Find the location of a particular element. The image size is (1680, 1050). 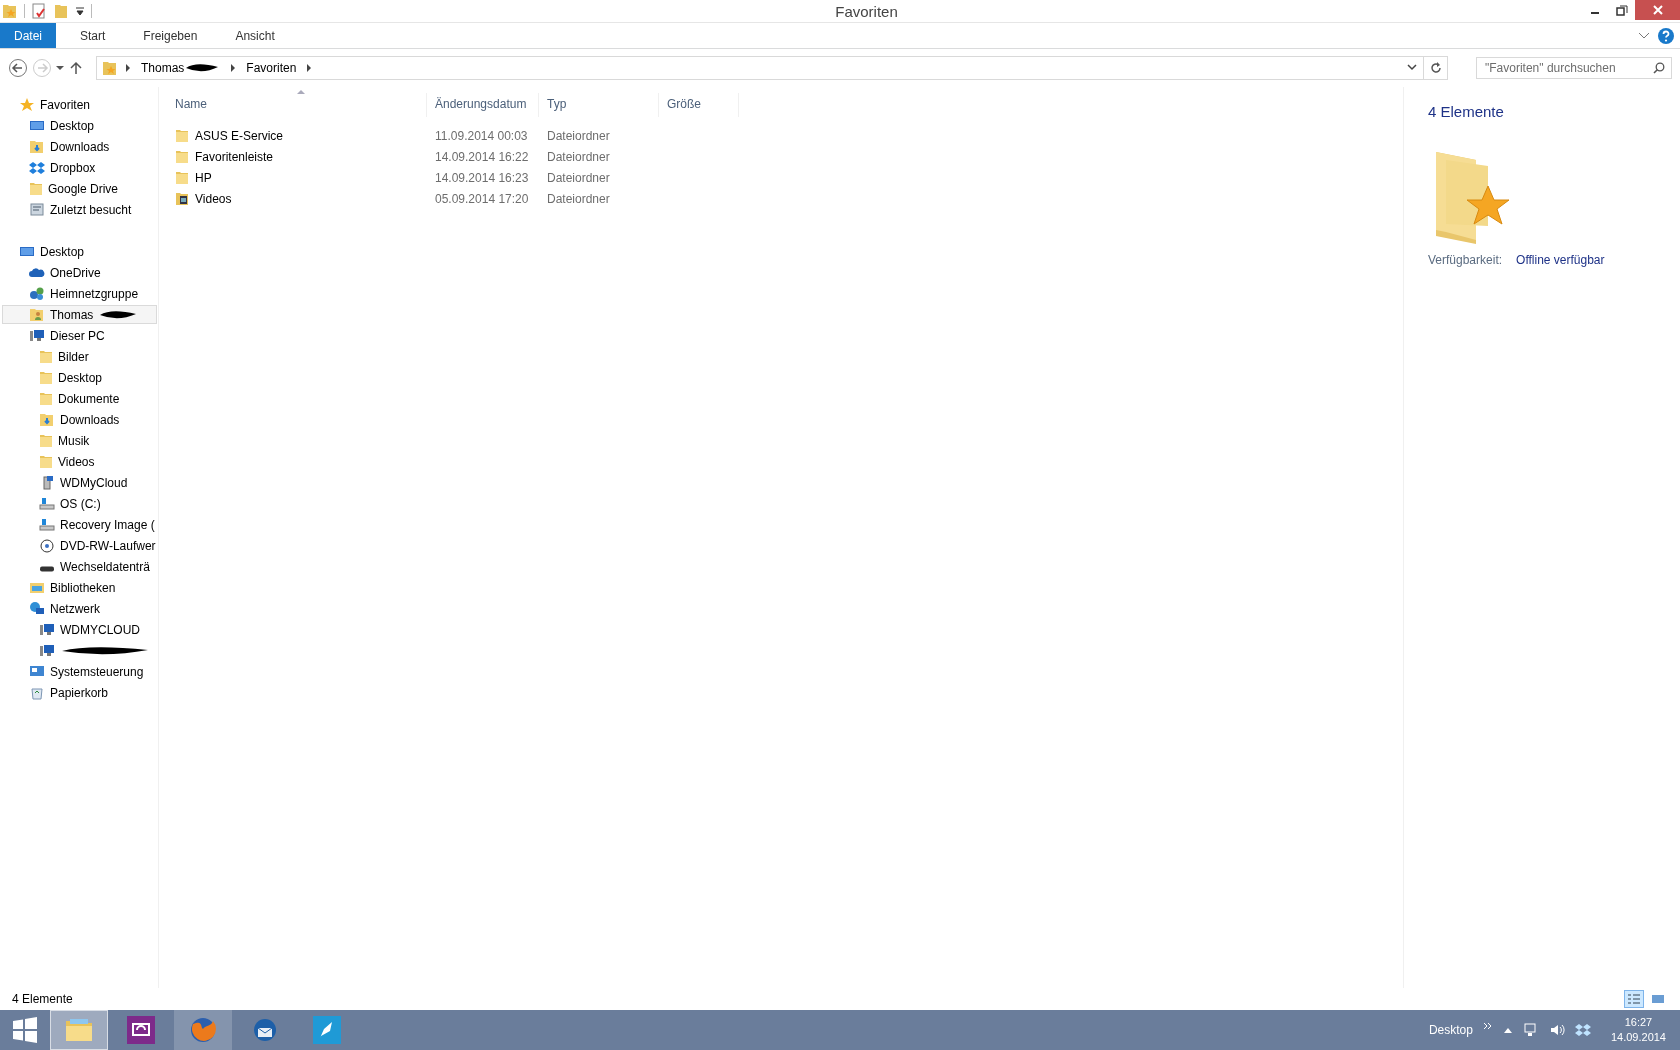

star-folder-icon is located at coordinates (10, 11).